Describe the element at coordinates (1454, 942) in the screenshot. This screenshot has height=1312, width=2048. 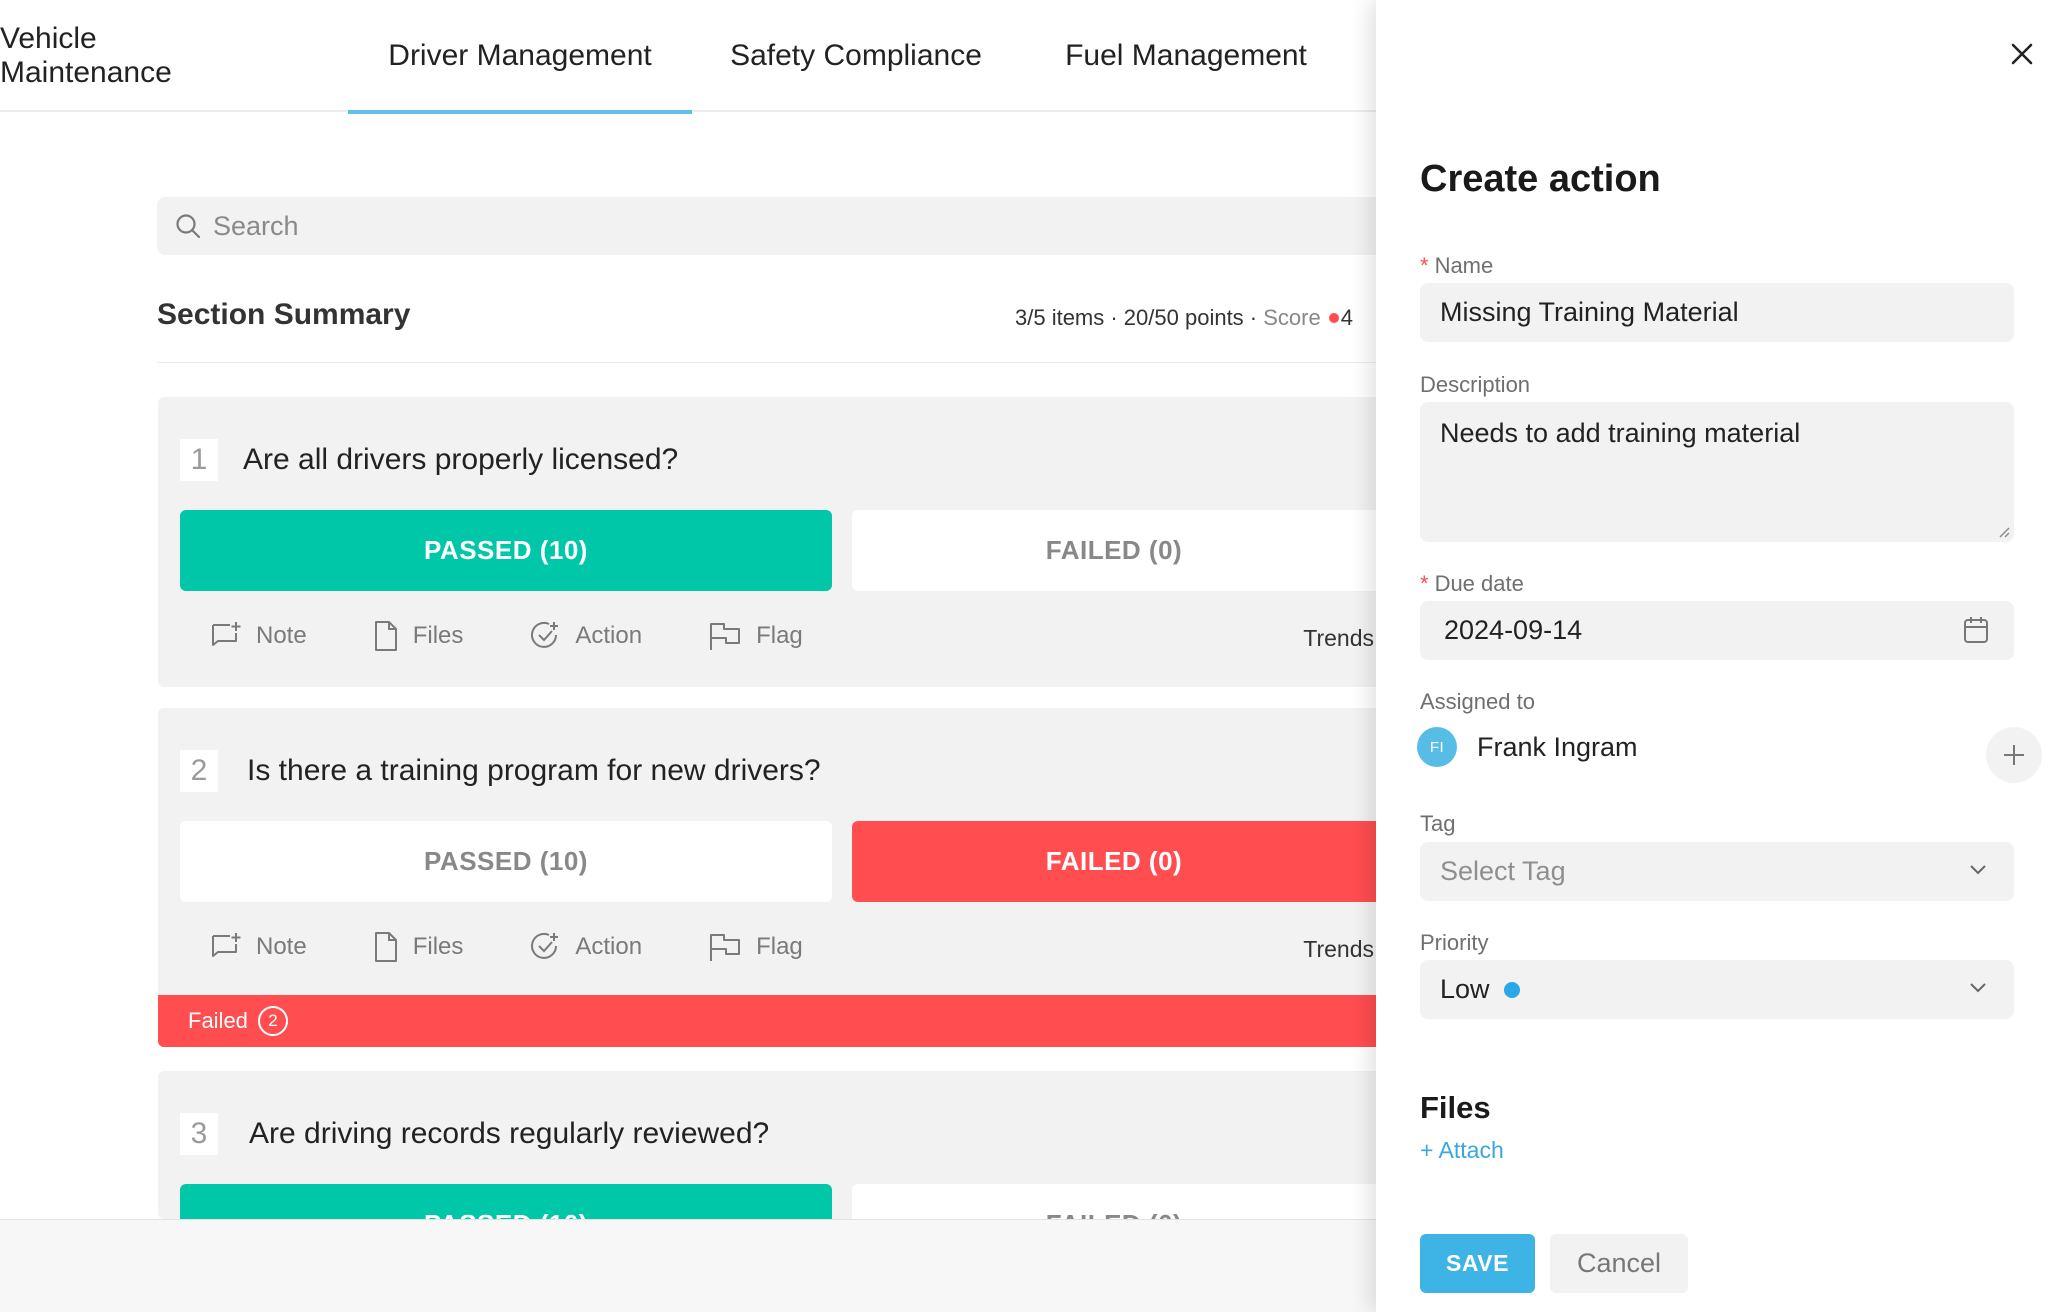
I see `priority-label: Priority` at that location.